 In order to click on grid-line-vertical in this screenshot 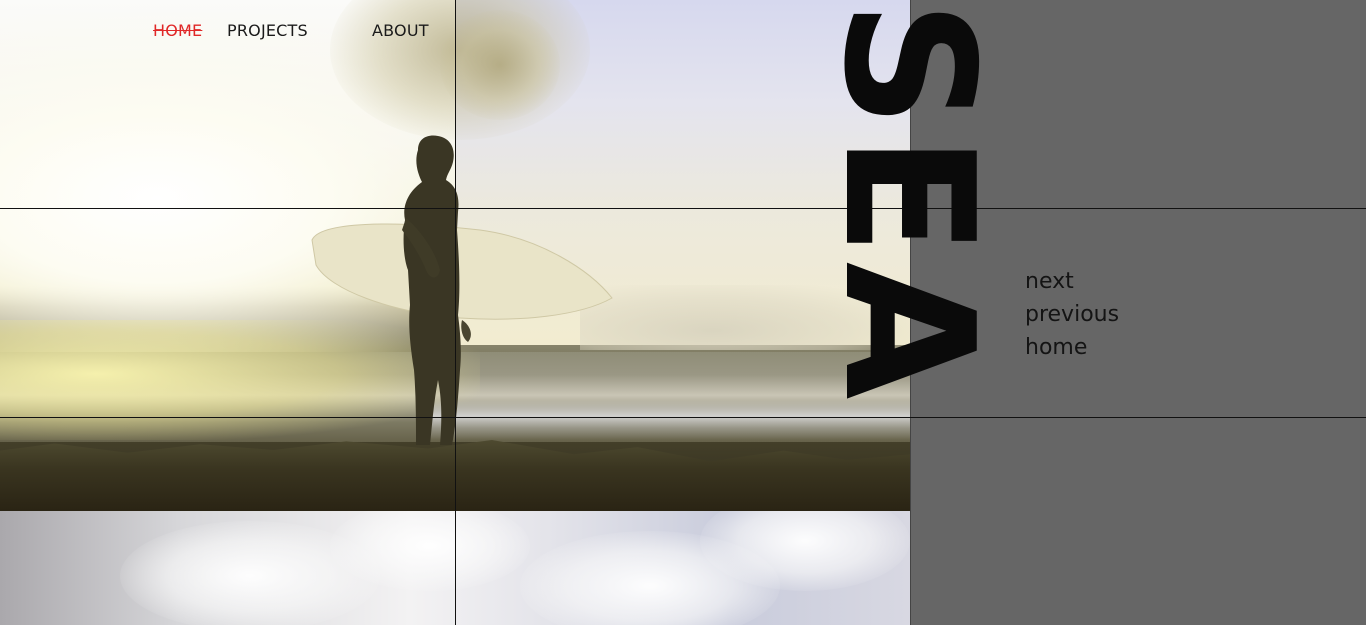, I will do `click(455, 312)`.